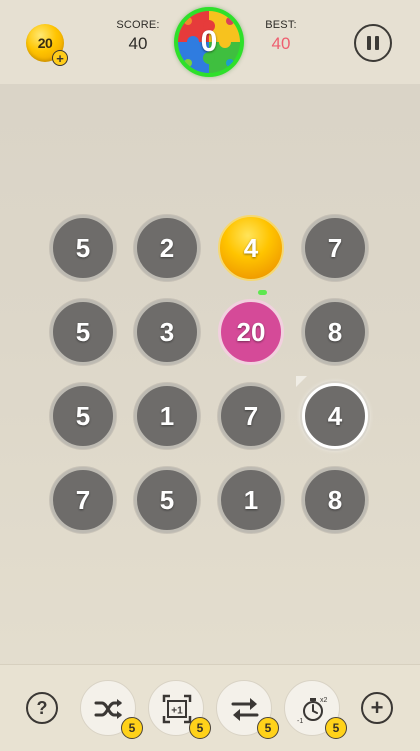 The height and width of the screenshot is (751, 420). Describe the element at coordinates (301, 381) in the screenshot. I see `corner-marker` at that location.